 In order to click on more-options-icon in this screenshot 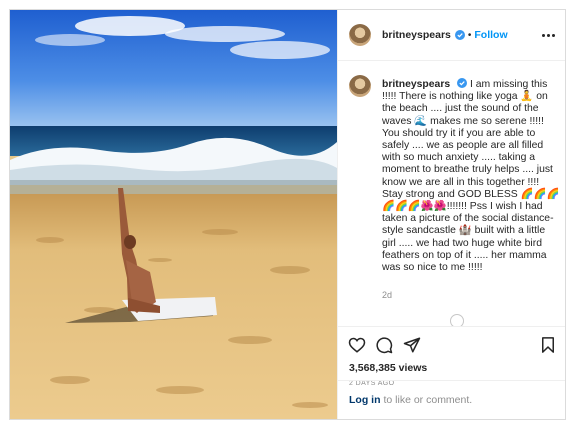, I will do `click(548, 35)`.